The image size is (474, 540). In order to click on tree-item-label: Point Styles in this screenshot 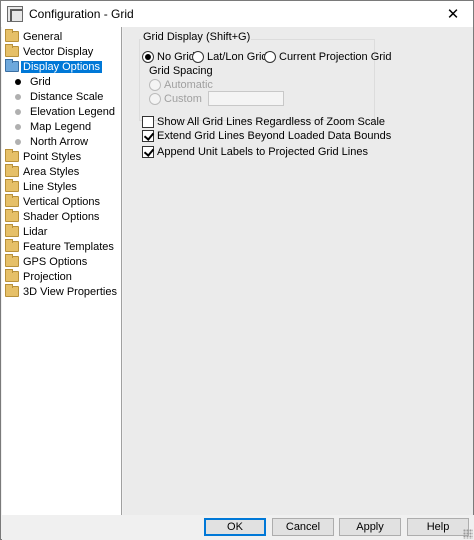, I will do `click(52, 156)`.